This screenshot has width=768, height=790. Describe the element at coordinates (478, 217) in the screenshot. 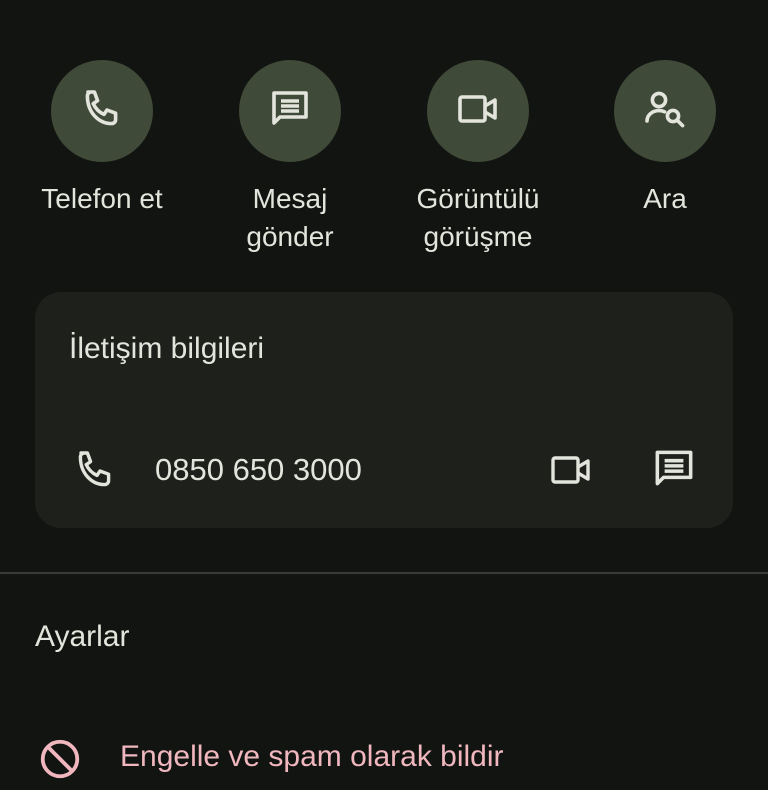

I see `video-call-label: Görüntülü görüşme` at that location.